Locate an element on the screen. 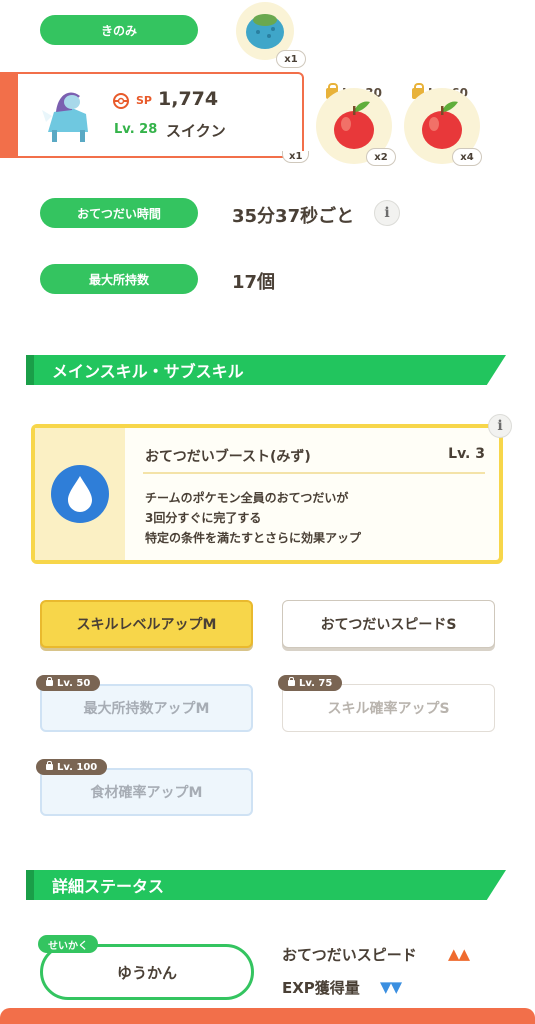  bottom-action-bar is located at coordinates (267, 1016).